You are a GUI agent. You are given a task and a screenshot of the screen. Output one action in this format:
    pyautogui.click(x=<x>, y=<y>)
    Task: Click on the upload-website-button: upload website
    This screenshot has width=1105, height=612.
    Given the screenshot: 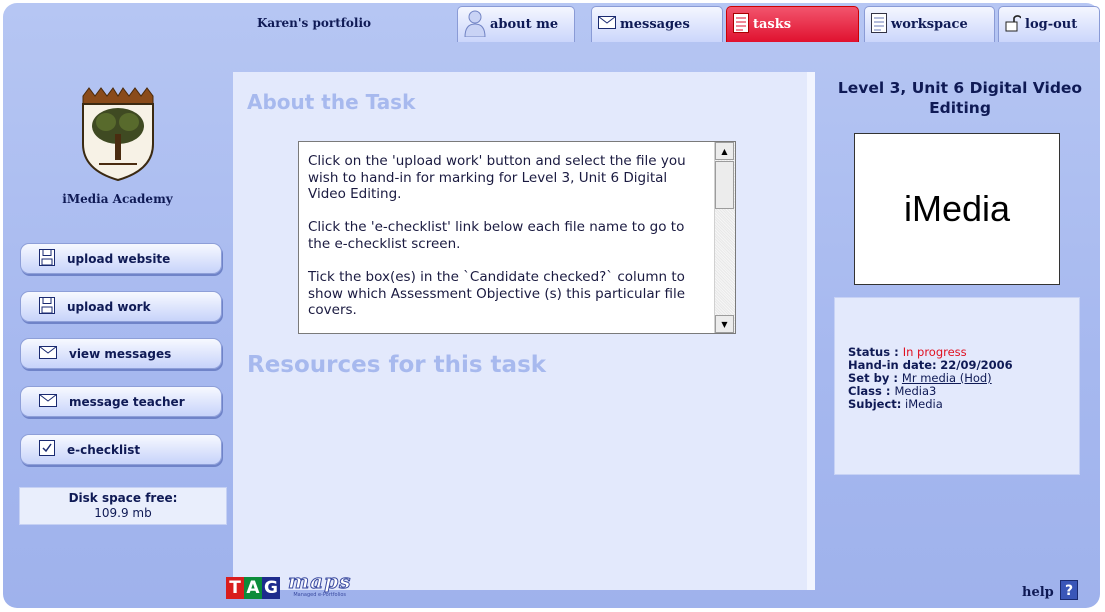 What is the action you would take?
    pyautogui.click(x=121, y=258)
    